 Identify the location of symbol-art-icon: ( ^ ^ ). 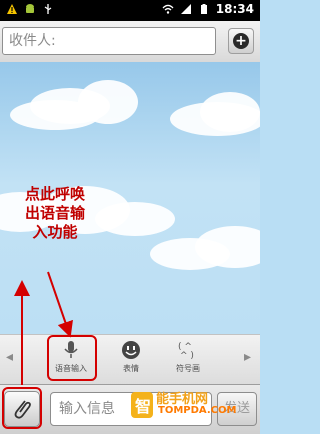
(186, 351).